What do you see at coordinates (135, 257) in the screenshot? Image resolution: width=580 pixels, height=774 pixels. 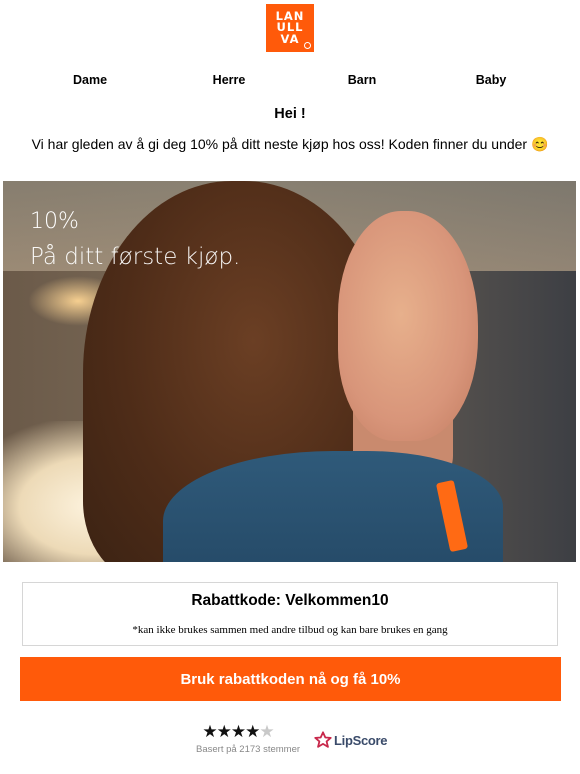 I see `hero-subline: På ditt første kjøp.` at bounding box center [135, 257].